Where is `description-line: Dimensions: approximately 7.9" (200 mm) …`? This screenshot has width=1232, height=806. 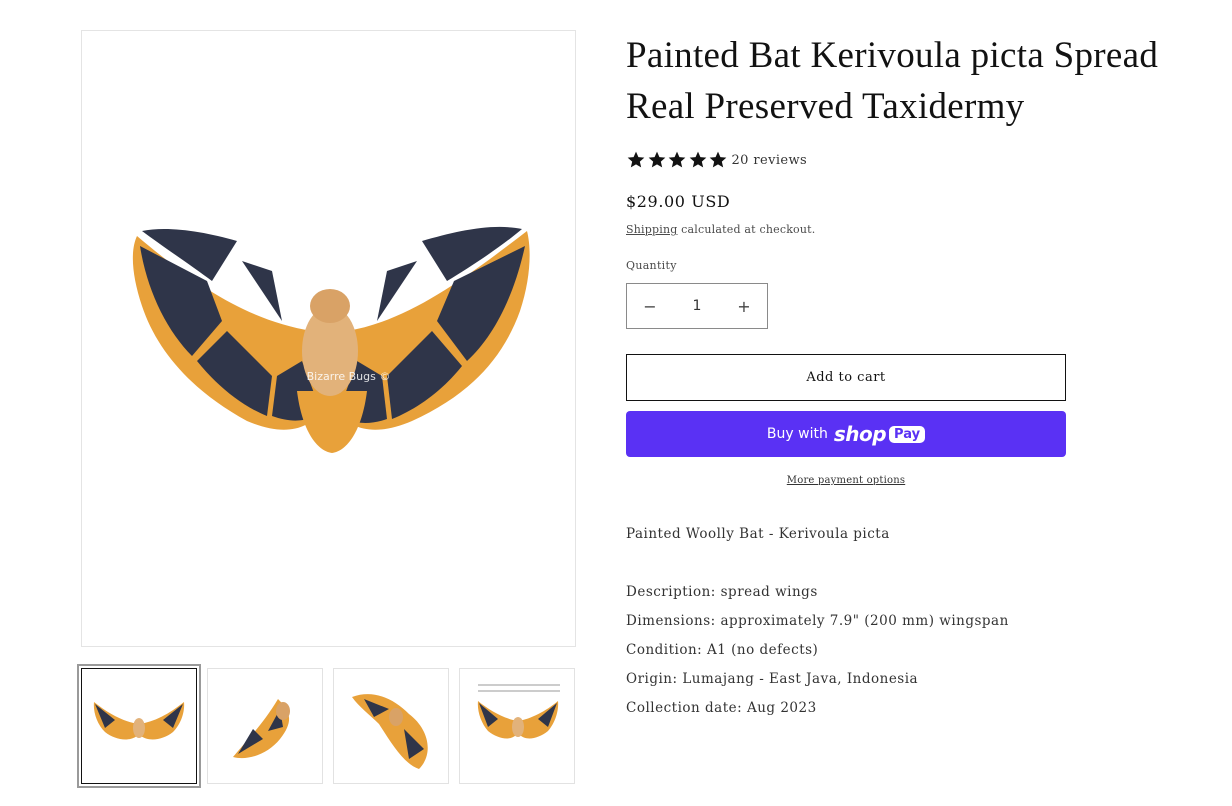
description-line: Dimensions: approximately 7.9" (200 mm) … is located at coordinates (817, 621).